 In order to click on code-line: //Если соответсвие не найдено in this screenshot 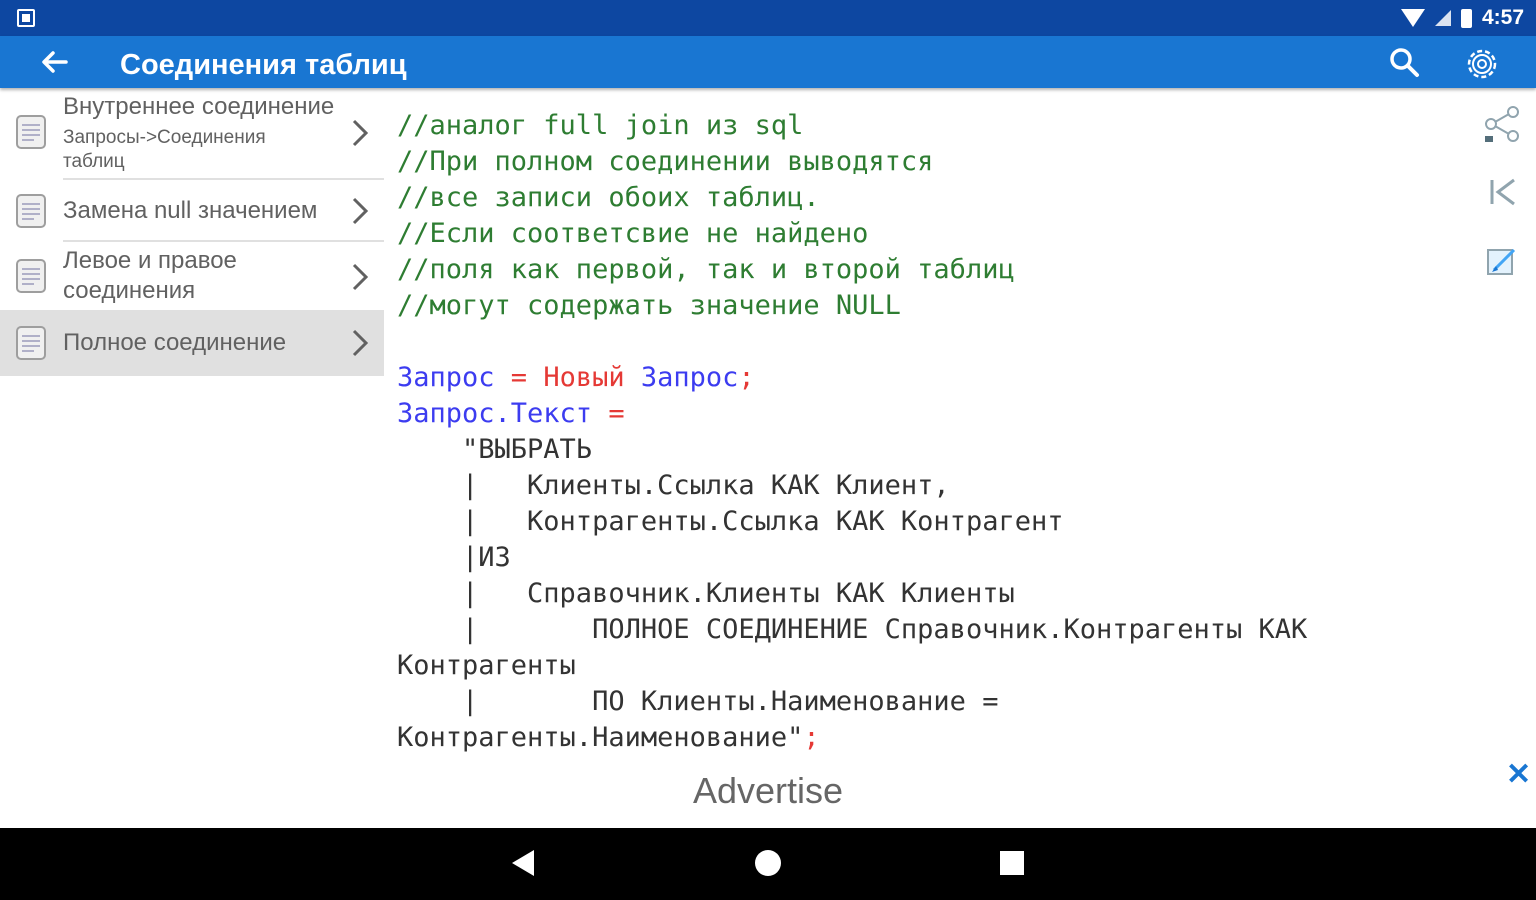, I will do `click(927, 234)`.